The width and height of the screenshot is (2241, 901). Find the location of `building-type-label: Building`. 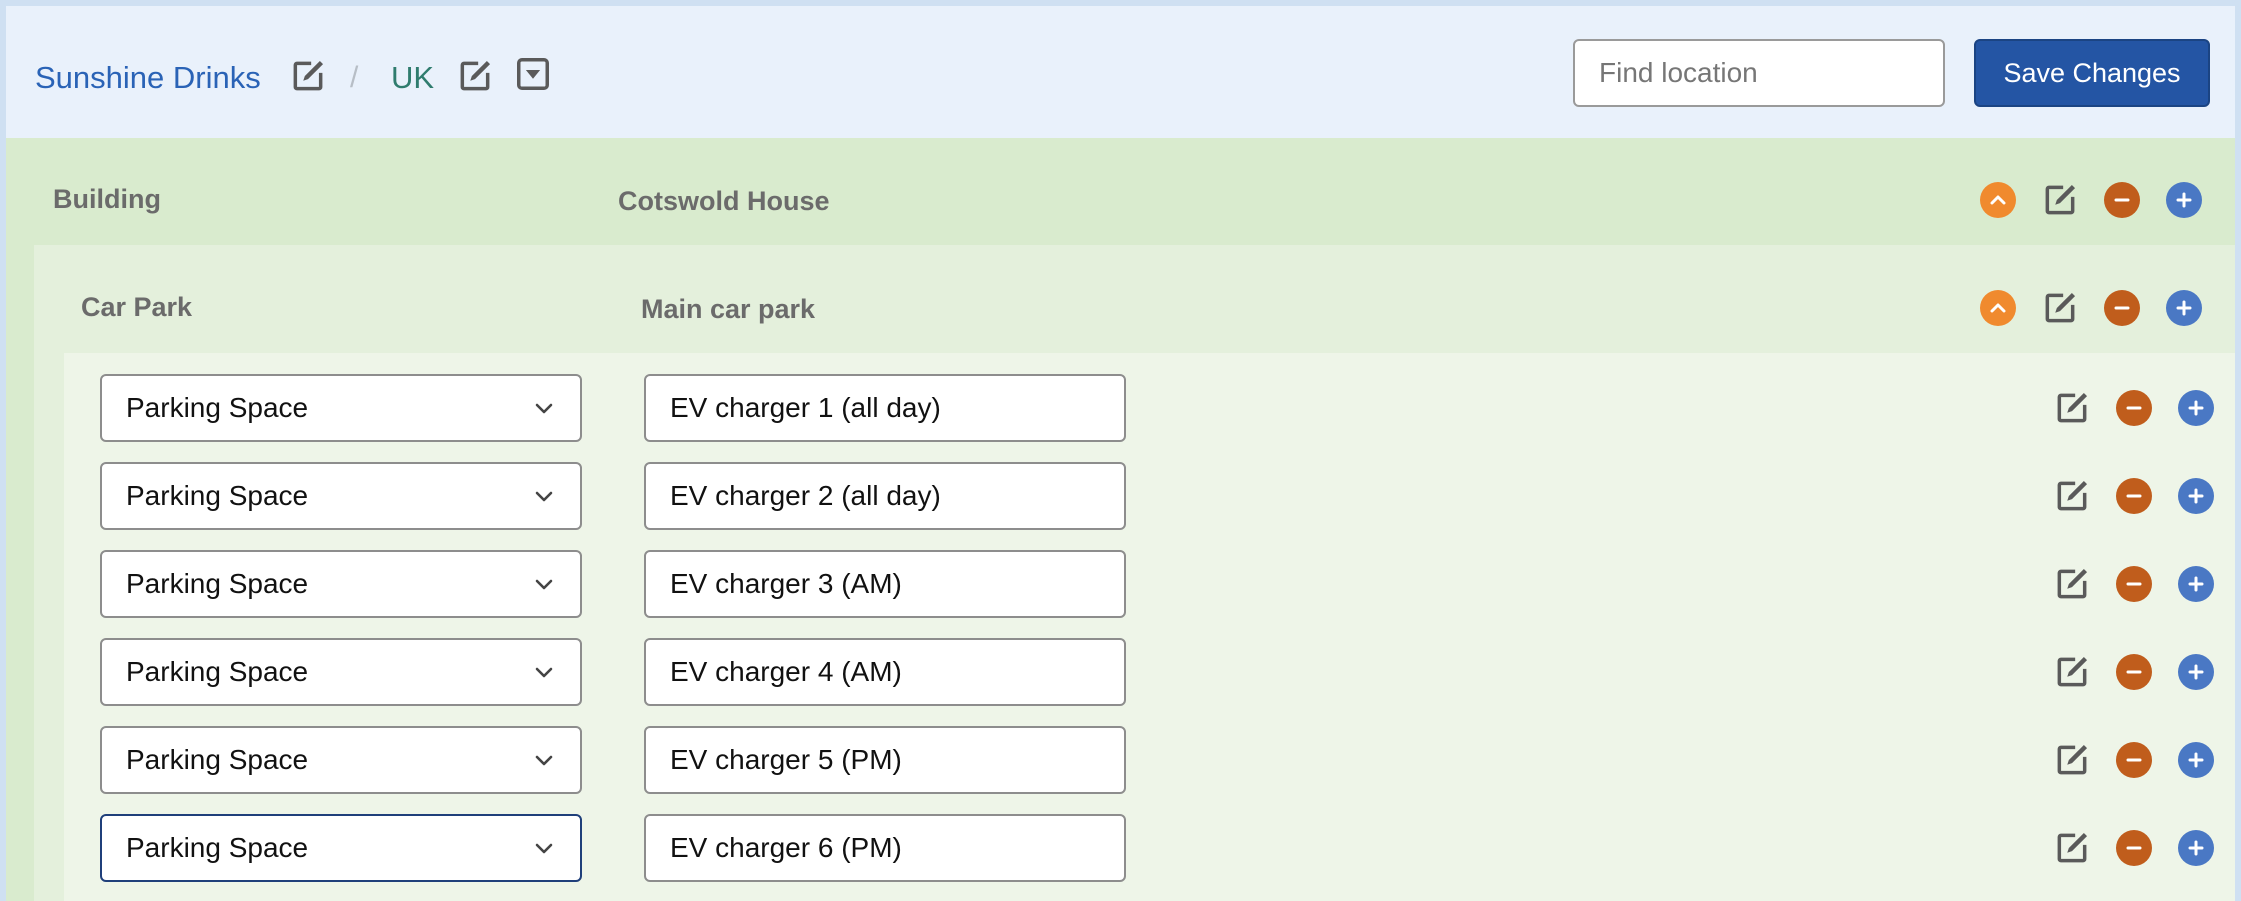

building-type-label: Building is located at coordinates (107, 199).